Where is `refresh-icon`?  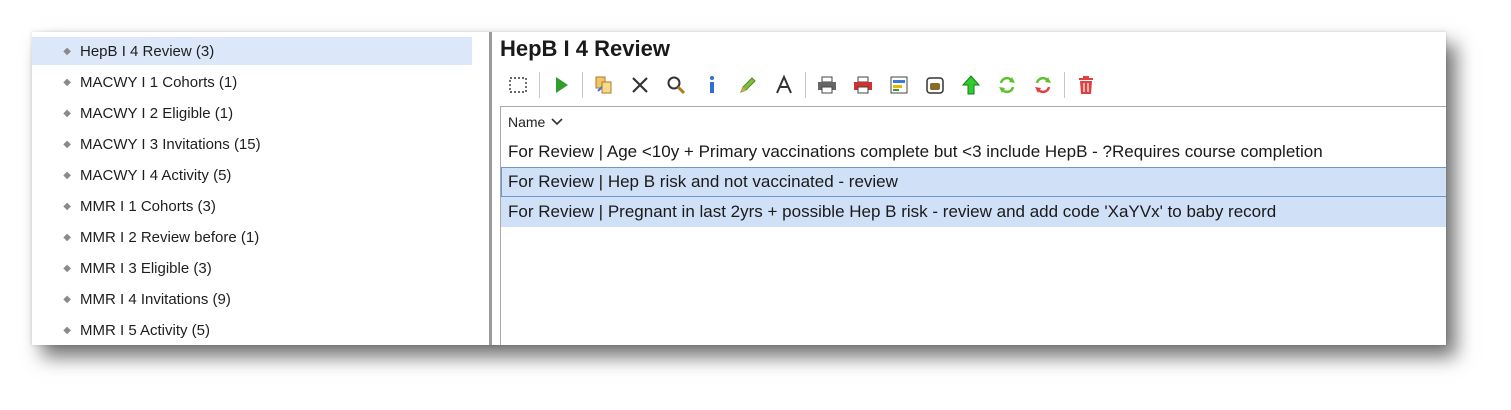
refresh-icon is located at coordinates (1007, 85).